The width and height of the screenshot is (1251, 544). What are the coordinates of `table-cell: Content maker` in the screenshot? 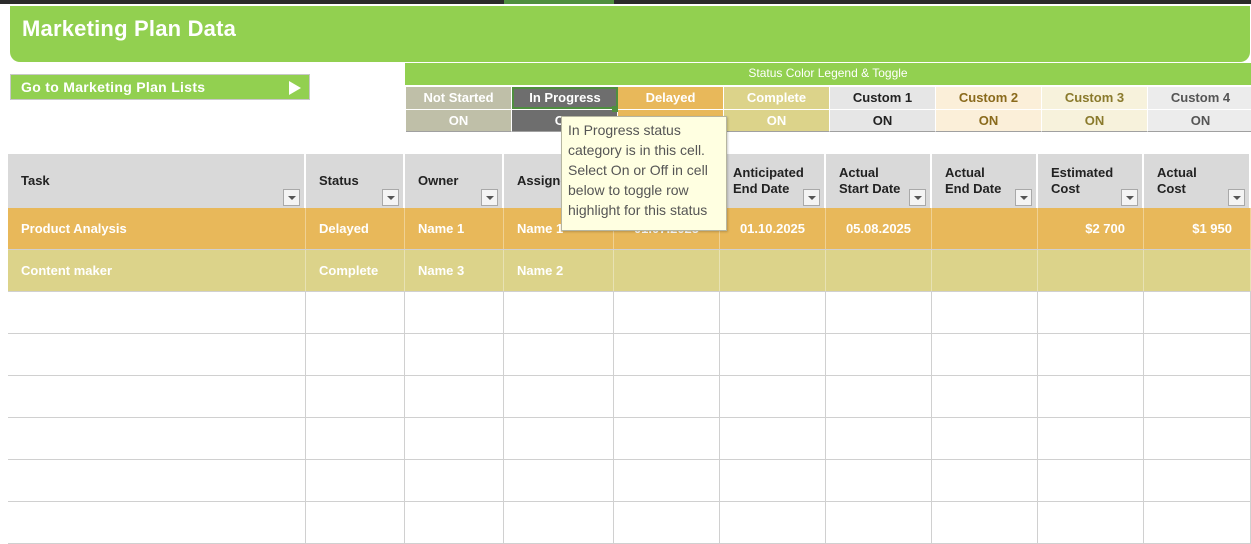 It's located at (157, 270).